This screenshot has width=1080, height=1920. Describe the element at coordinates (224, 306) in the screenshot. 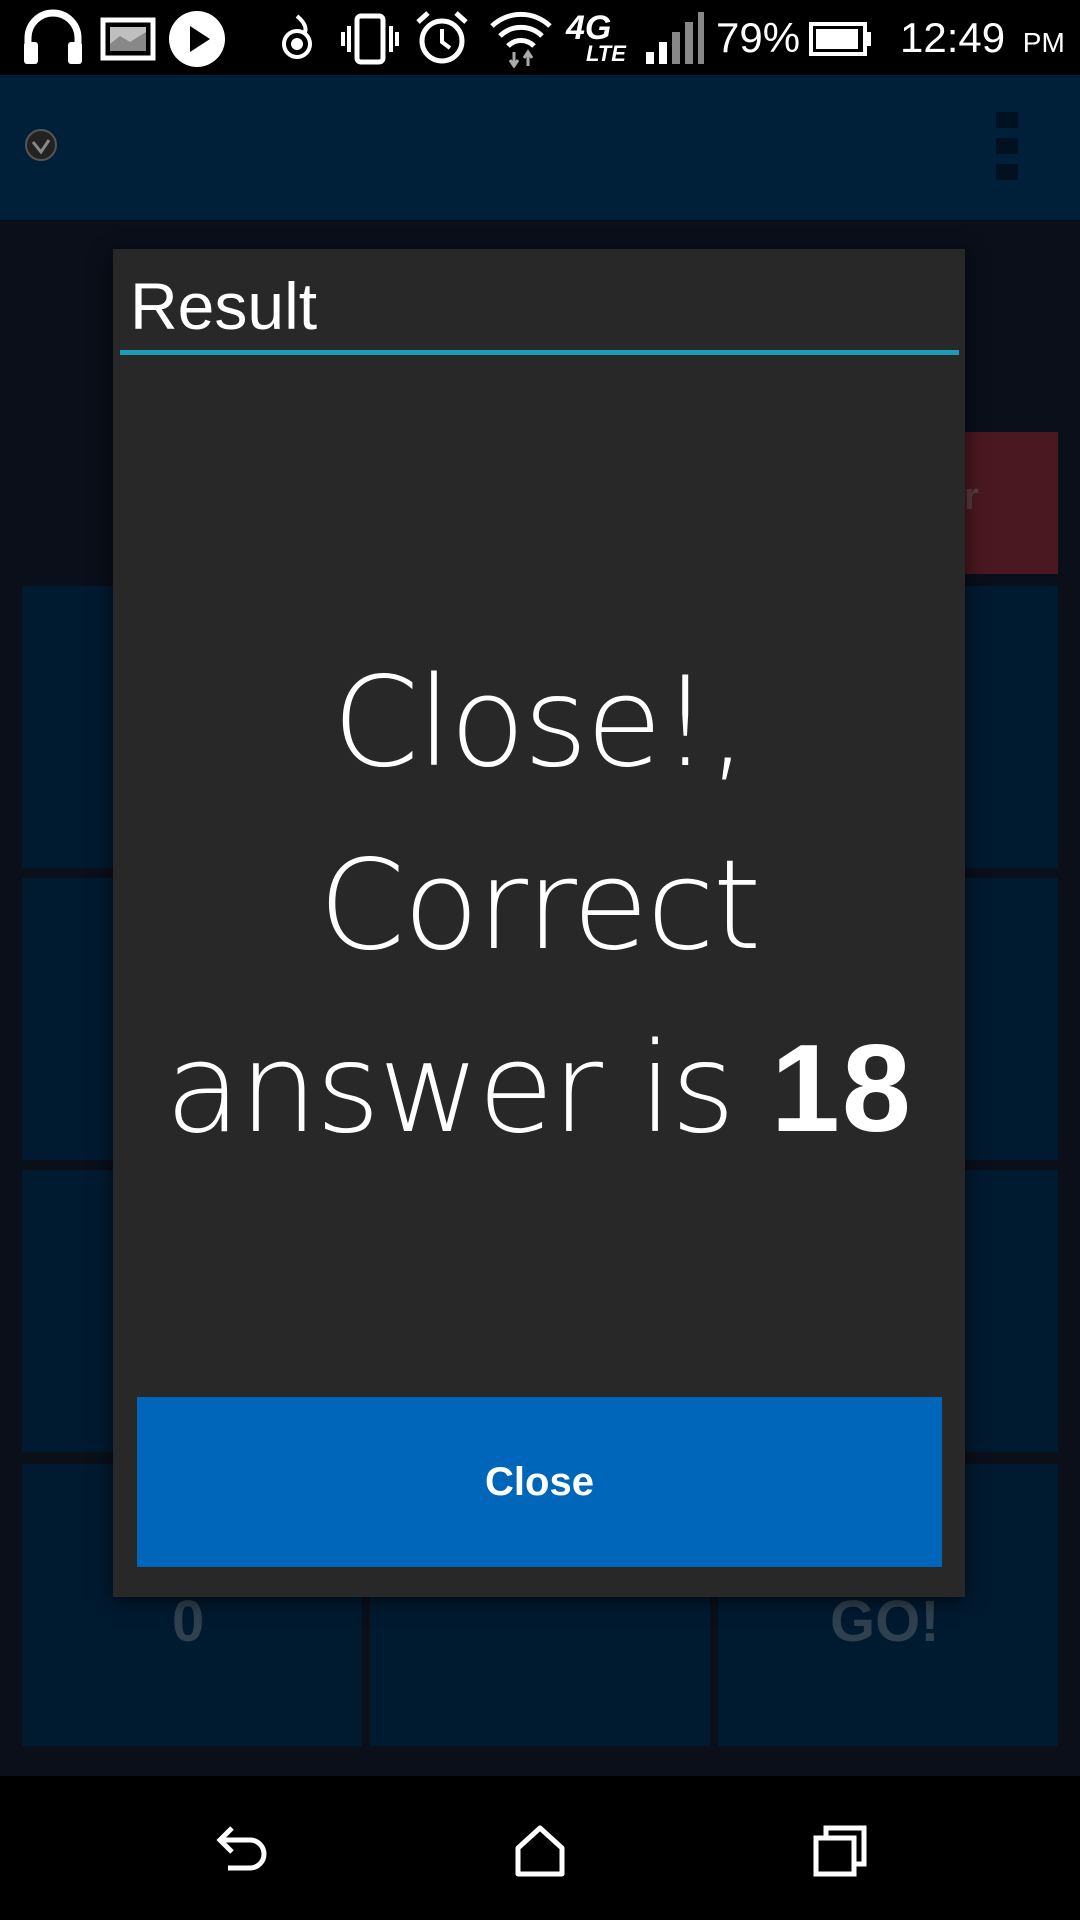

I see `dialog-title: Result` at that location.